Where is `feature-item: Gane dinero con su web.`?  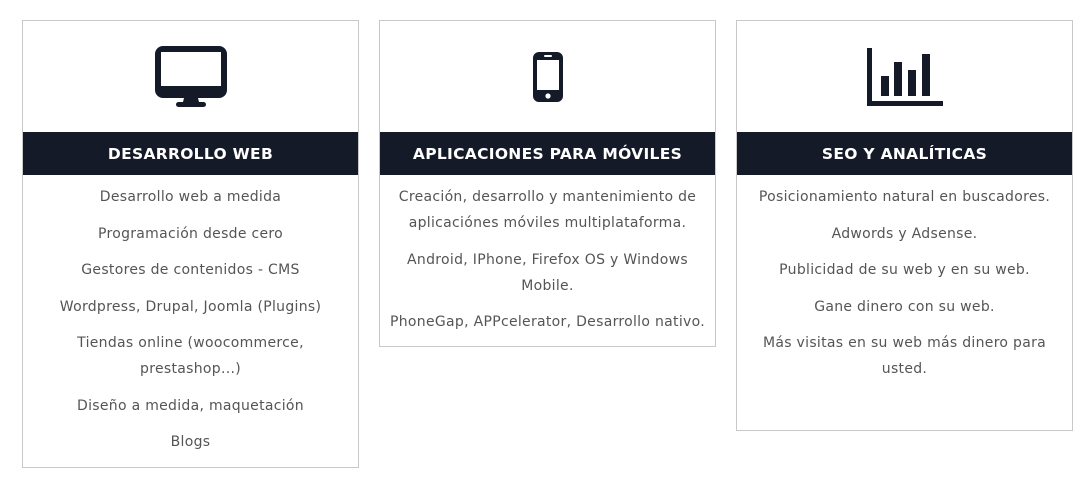
feature-item: Gane dinero con su web. is located at coordinates (904, 306).